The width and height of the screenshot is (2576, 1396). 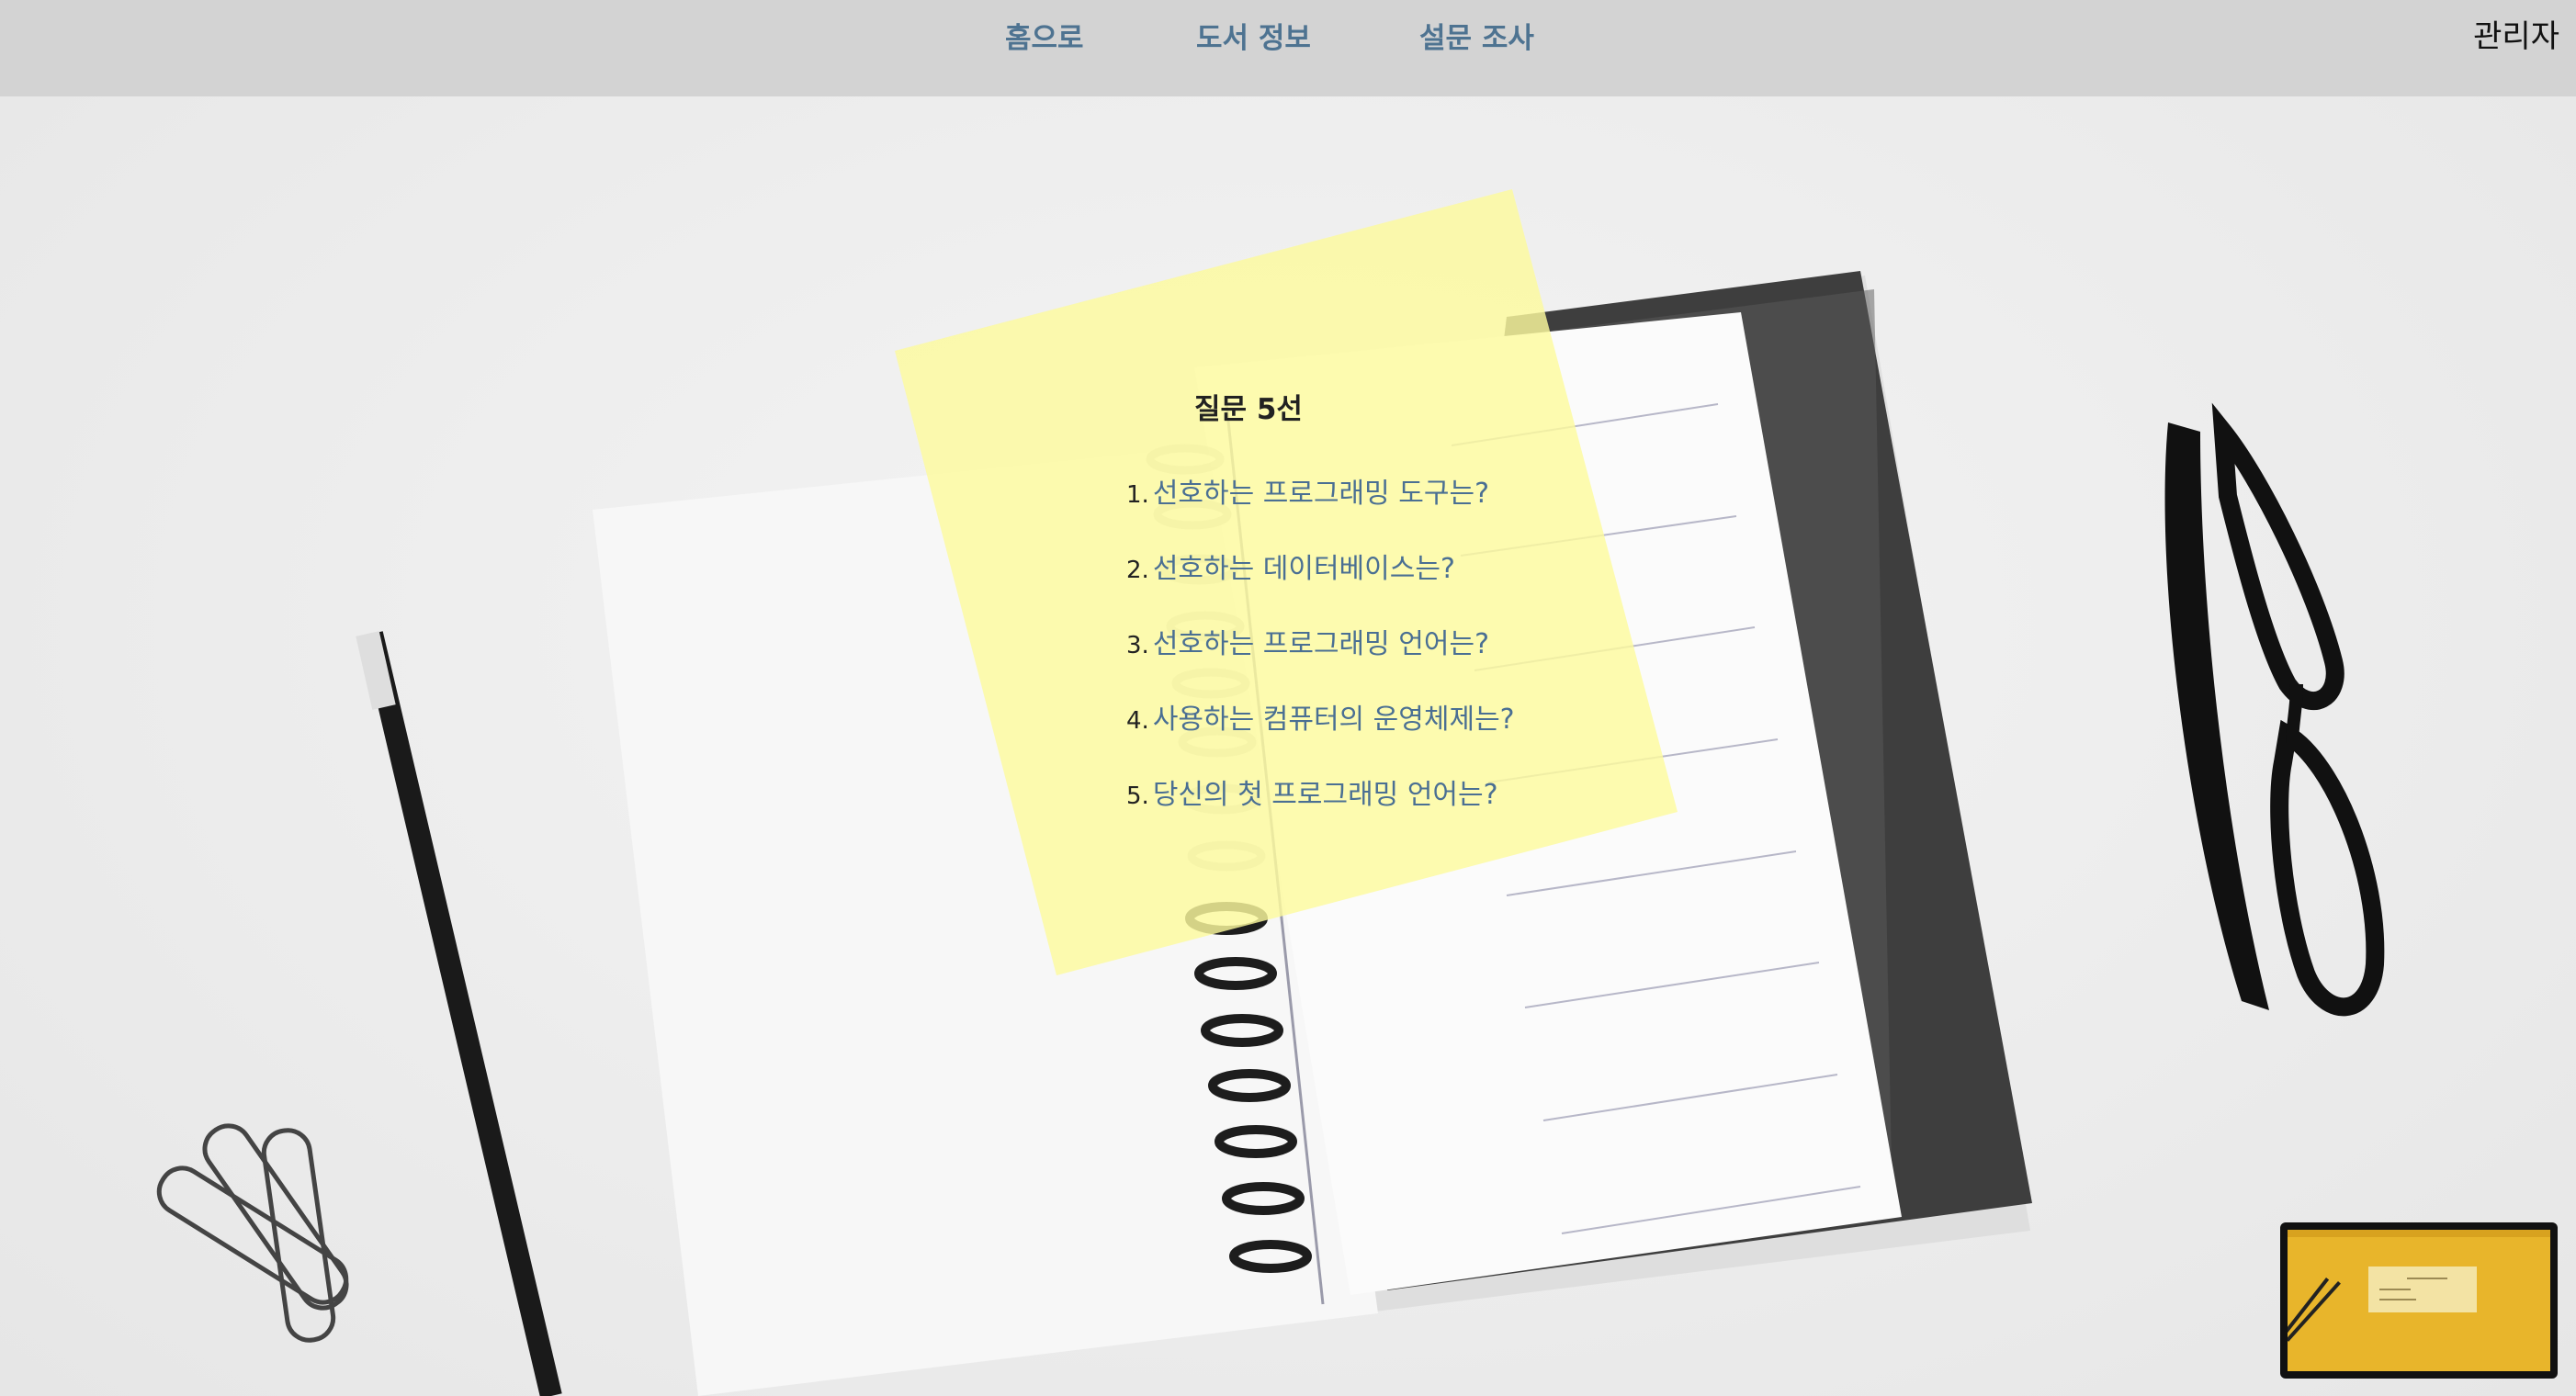 I want to click on question-number: 2., so click(x=1137, y=570).